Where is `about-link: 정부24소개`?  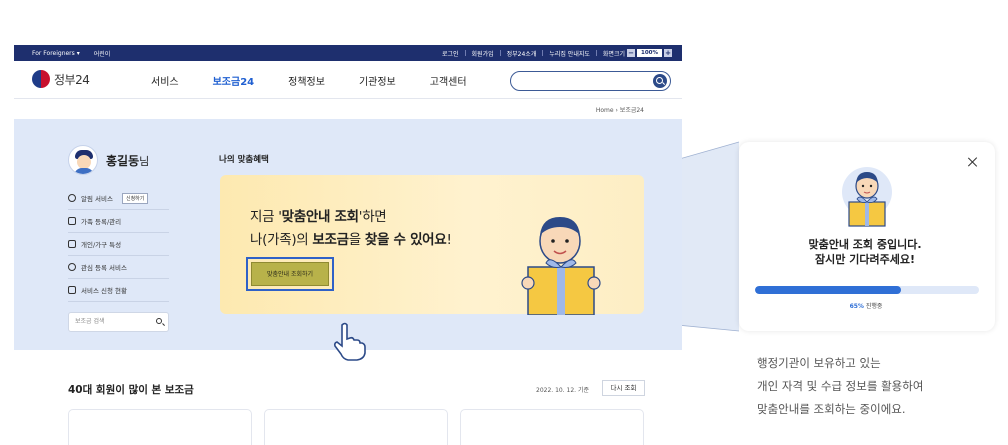 about-link: 정부24소개 is located at coordinates (522, 53).